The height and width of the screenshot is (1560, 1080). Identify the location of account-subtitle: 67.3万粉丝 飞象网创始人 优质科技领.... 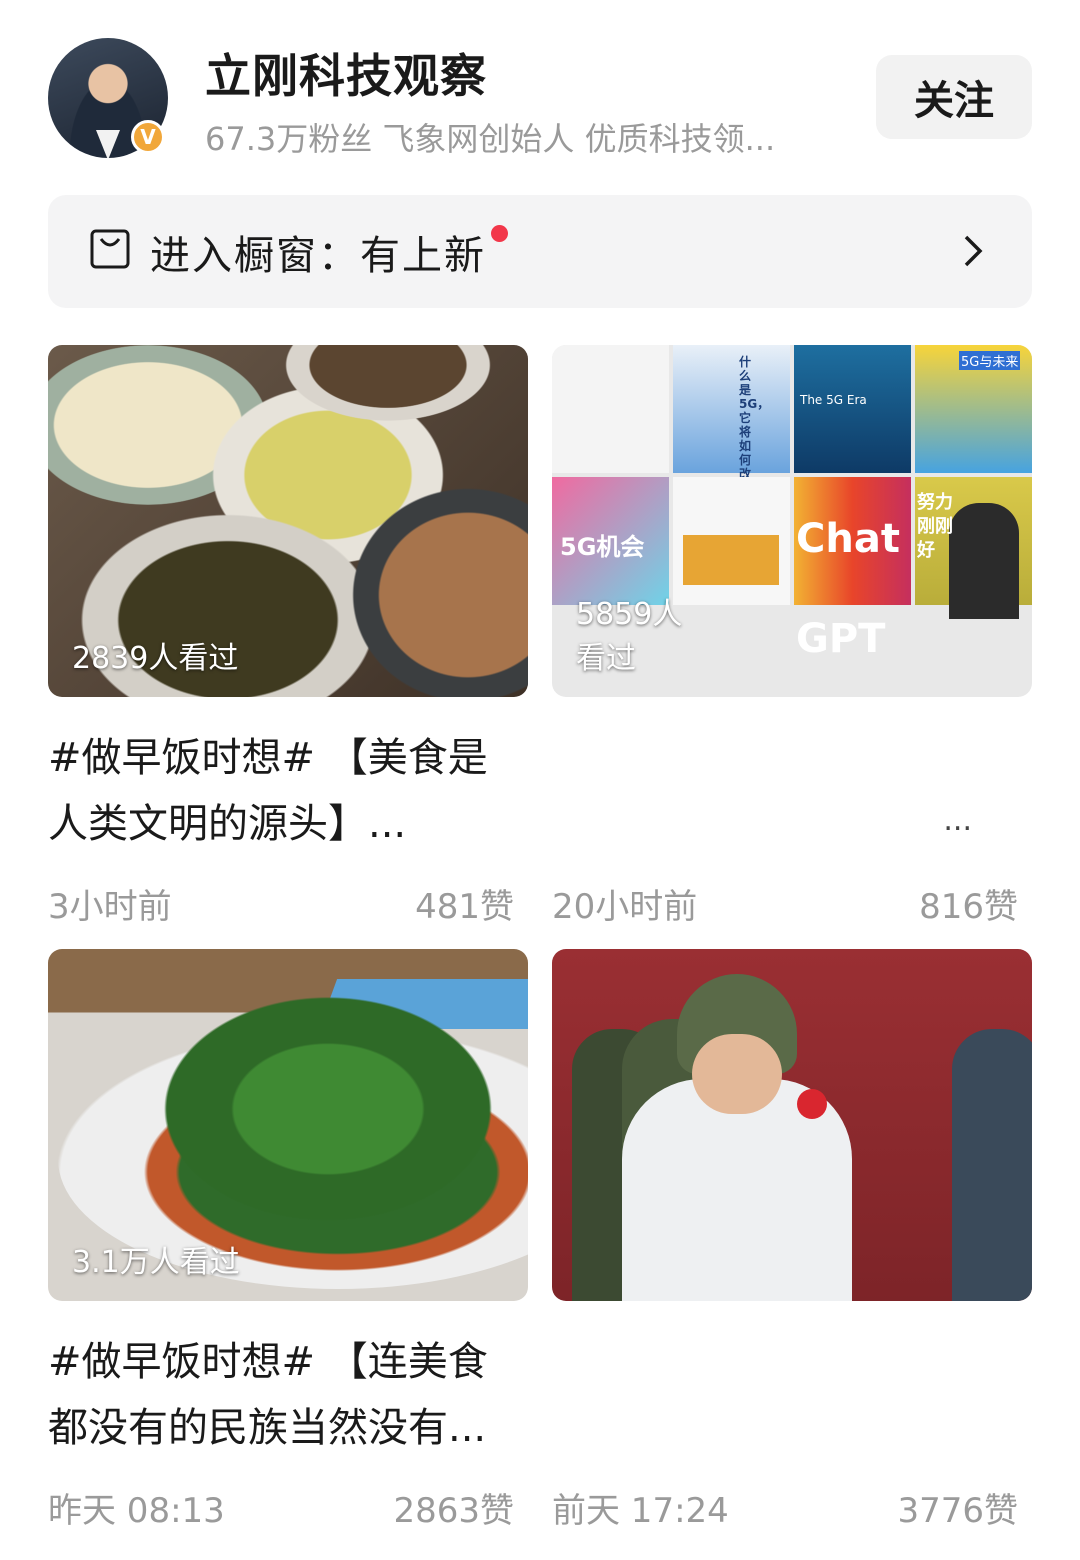
(490, 139).